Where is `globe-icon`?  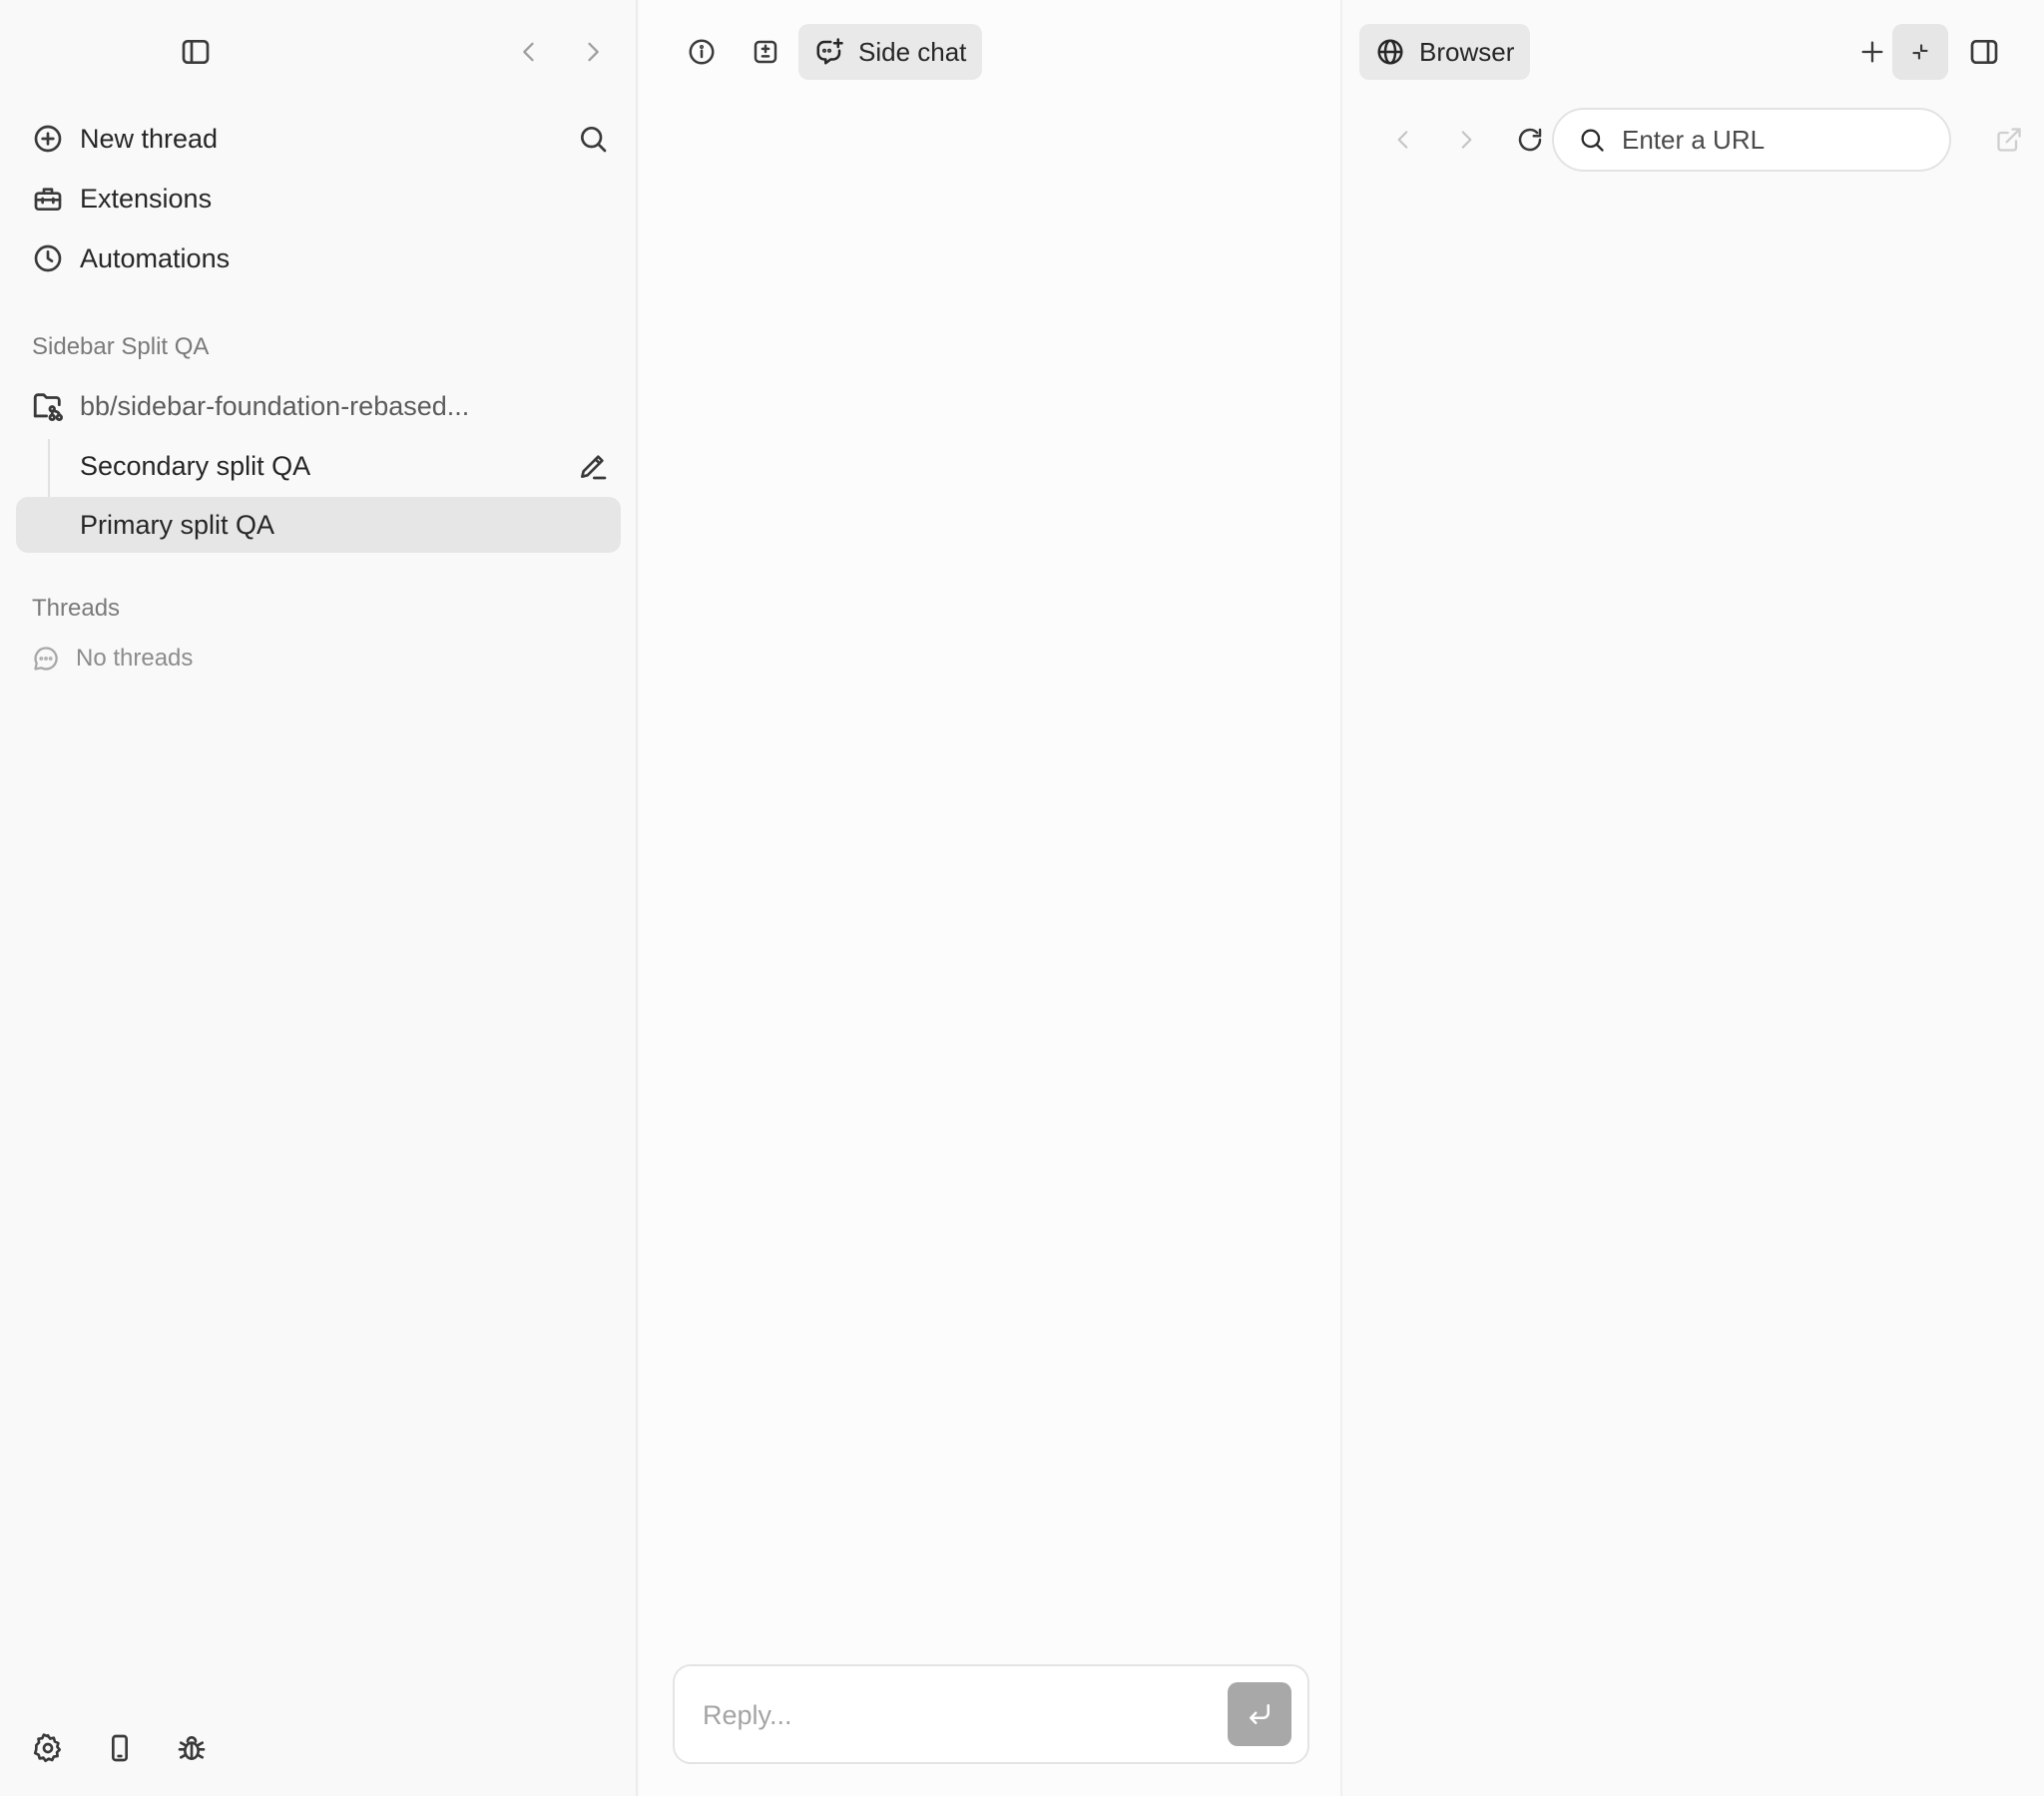
globe-icon is located at coordinates (1390, 52).